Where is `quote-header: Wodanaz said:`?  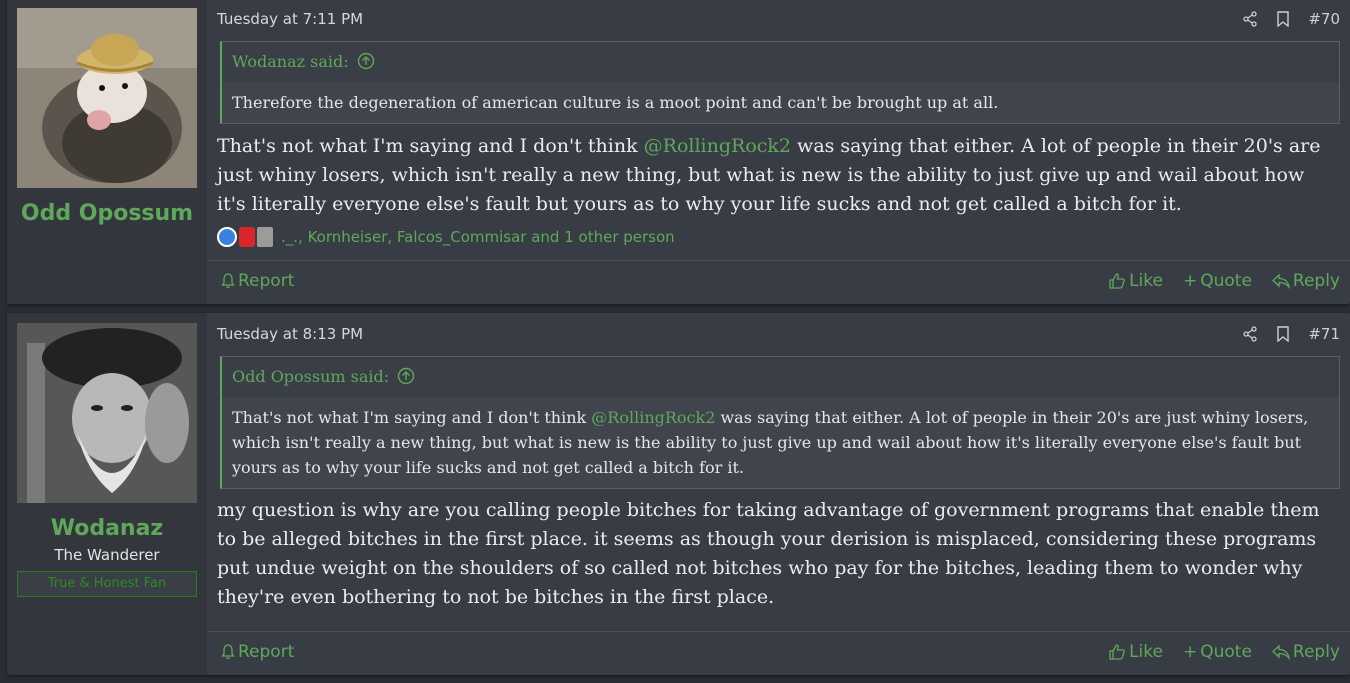 quote-header: Wodanaz said: is located at coordinates (780, 62).